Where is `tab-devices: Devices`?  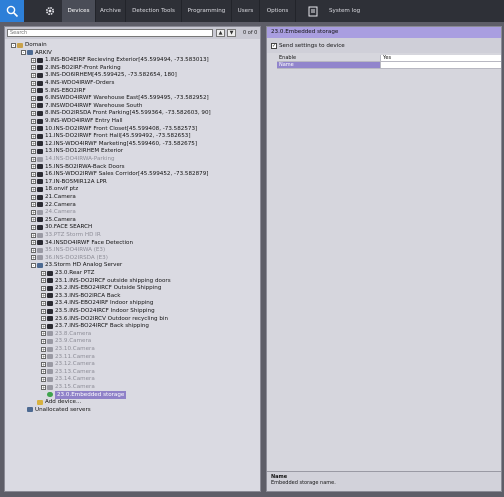
tab-devices: Devices is located at coordinates (79, 11).